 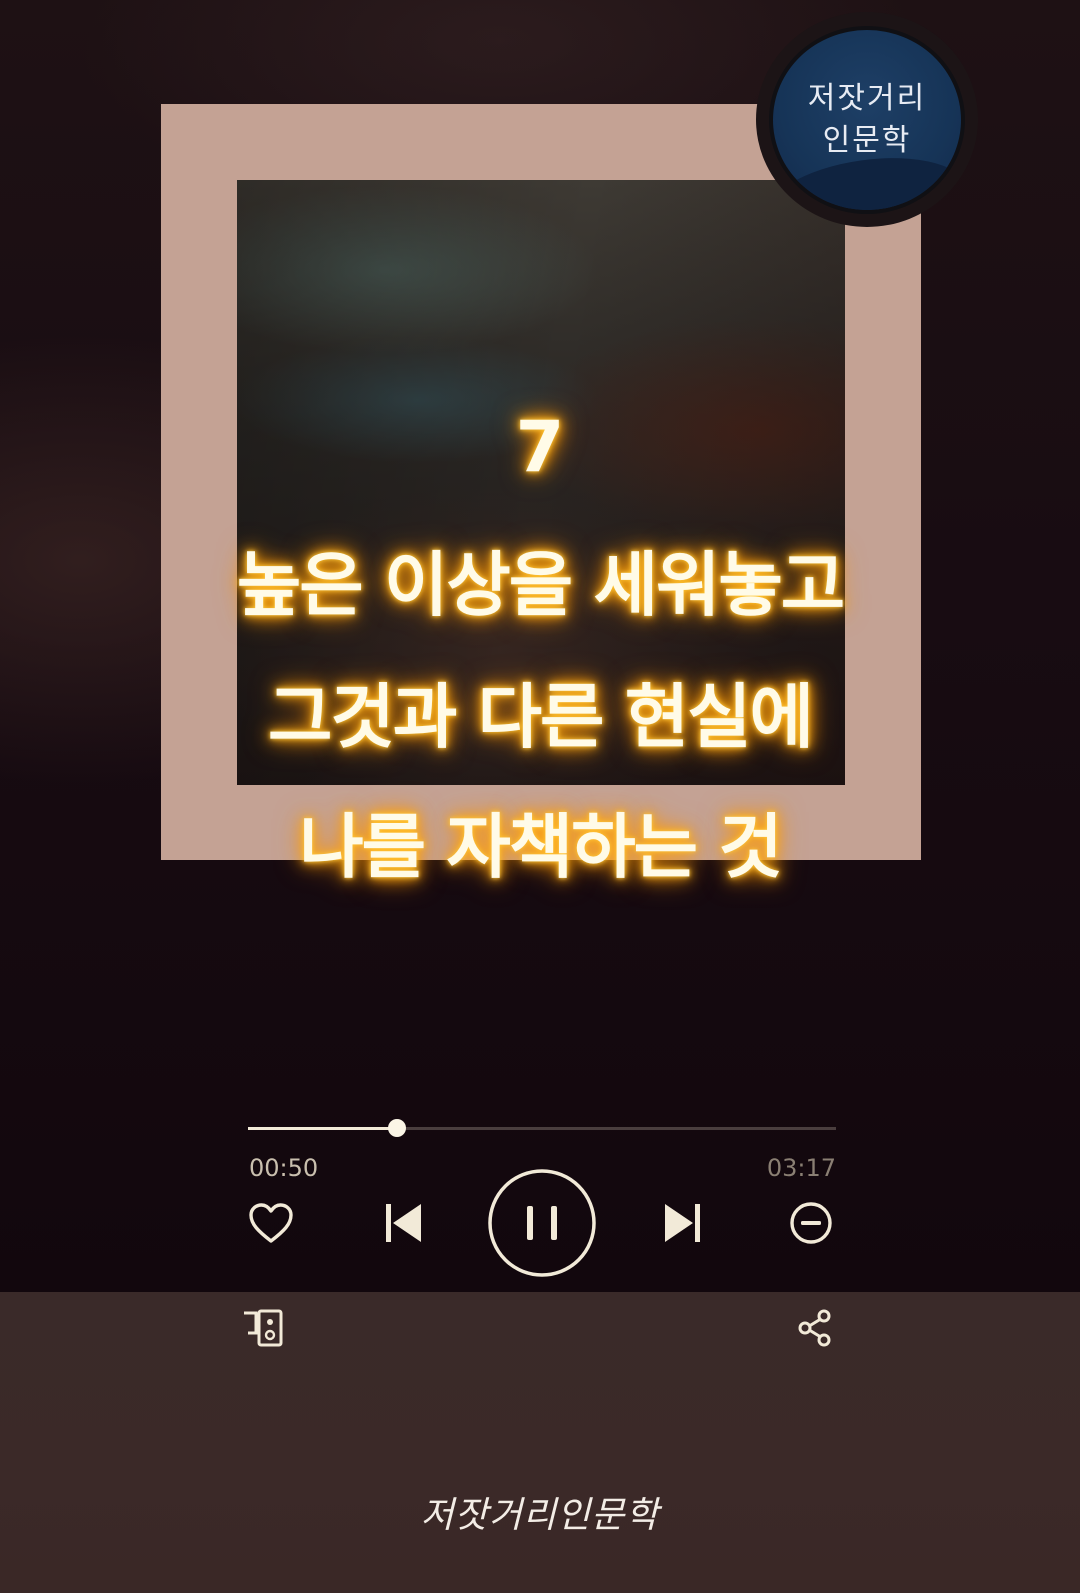 What do you see at coordinates (540, 585) in the screenshot?
I see `lyric-line-1: 높은 이상을 세워놓고` at bounding box center [540, 585].